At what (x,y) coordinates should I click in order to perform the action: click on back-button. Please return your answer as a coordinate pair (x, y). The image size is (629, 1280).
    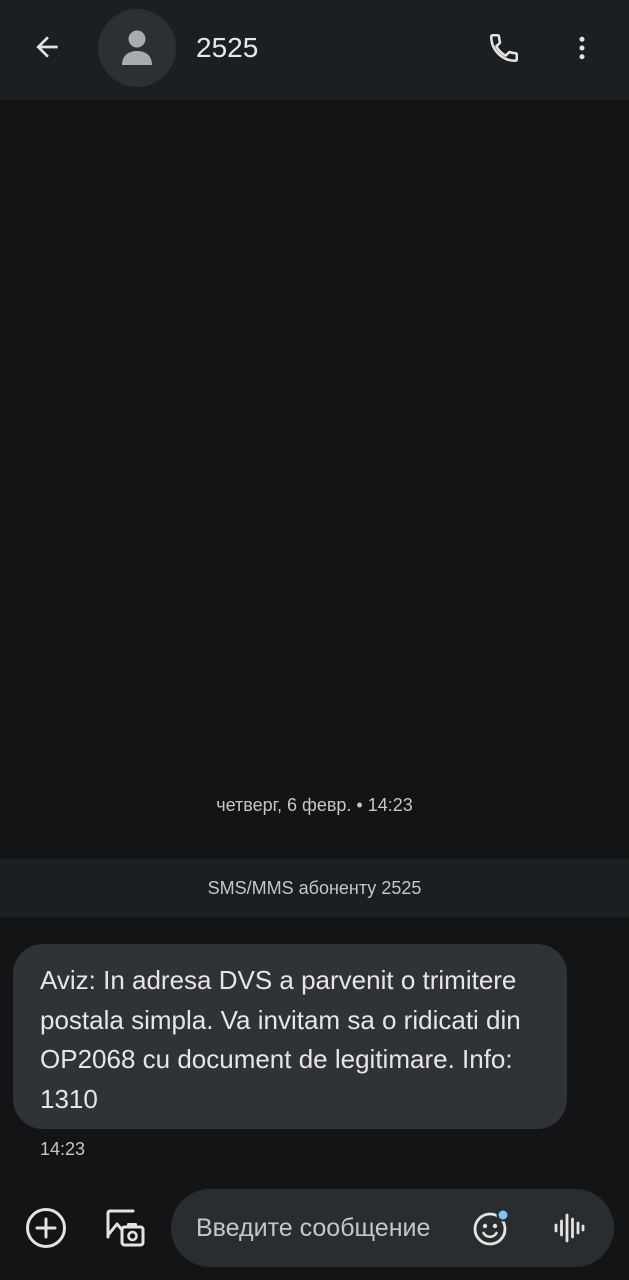
    Looking at the image, I should click on (47, 47).